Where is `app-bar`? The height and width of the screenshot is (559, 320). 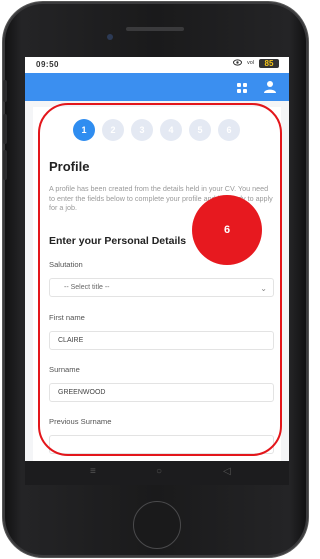 app-bar is located at coordinates (157, 87).